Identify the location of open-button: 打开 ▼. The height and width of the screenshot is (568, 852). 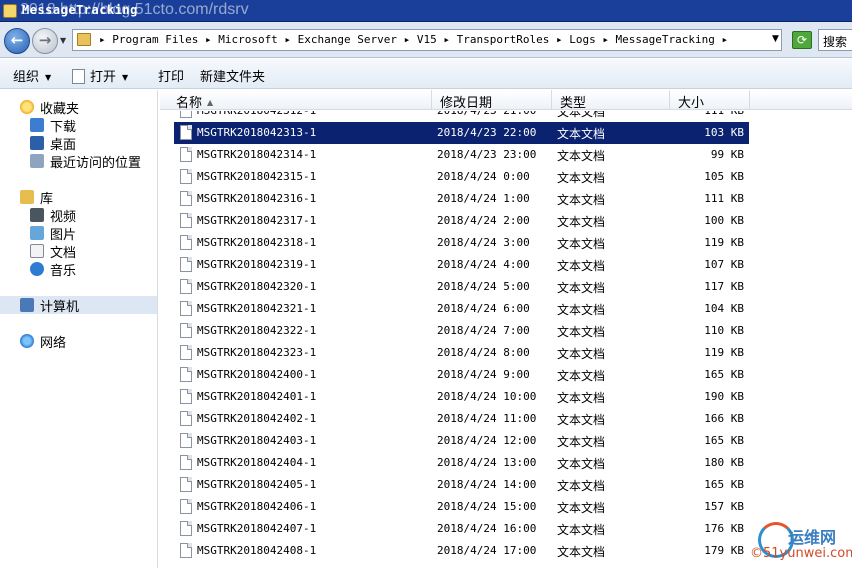
(100, 75).